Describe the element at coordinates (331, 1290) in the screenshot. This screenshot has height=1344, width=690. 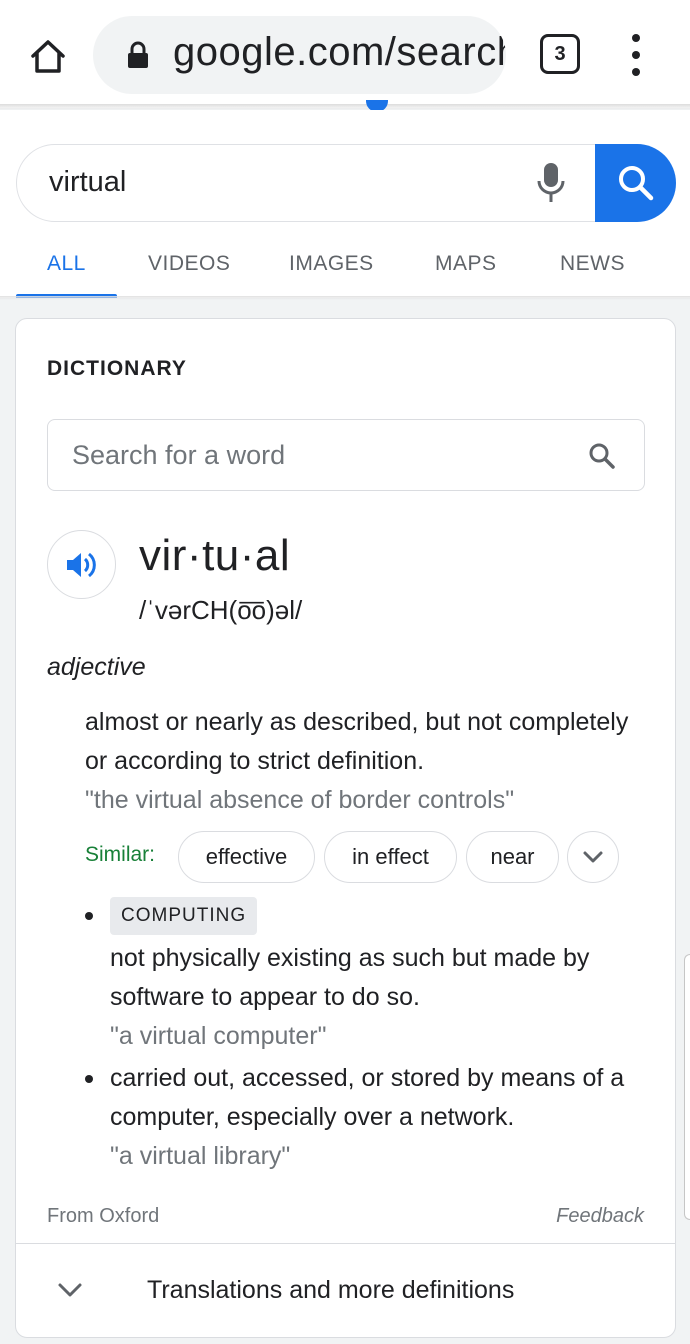
I see `more-definitions-label: Translations and more definitions` at that location.